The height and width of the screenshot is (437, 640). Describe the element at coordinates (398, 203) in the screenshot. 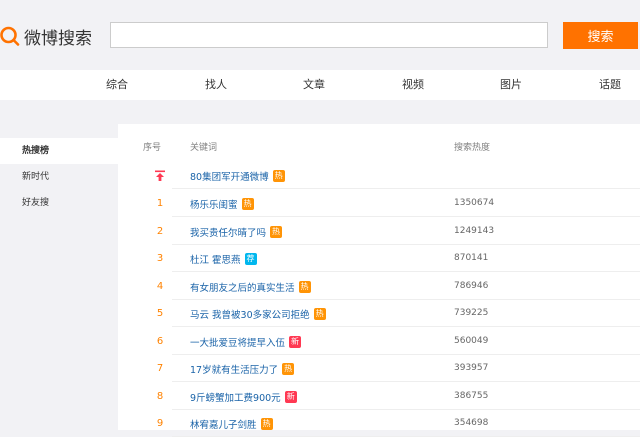

I see `table-row: 1 杨乐乐闺蜜 热 1350674` at that location.